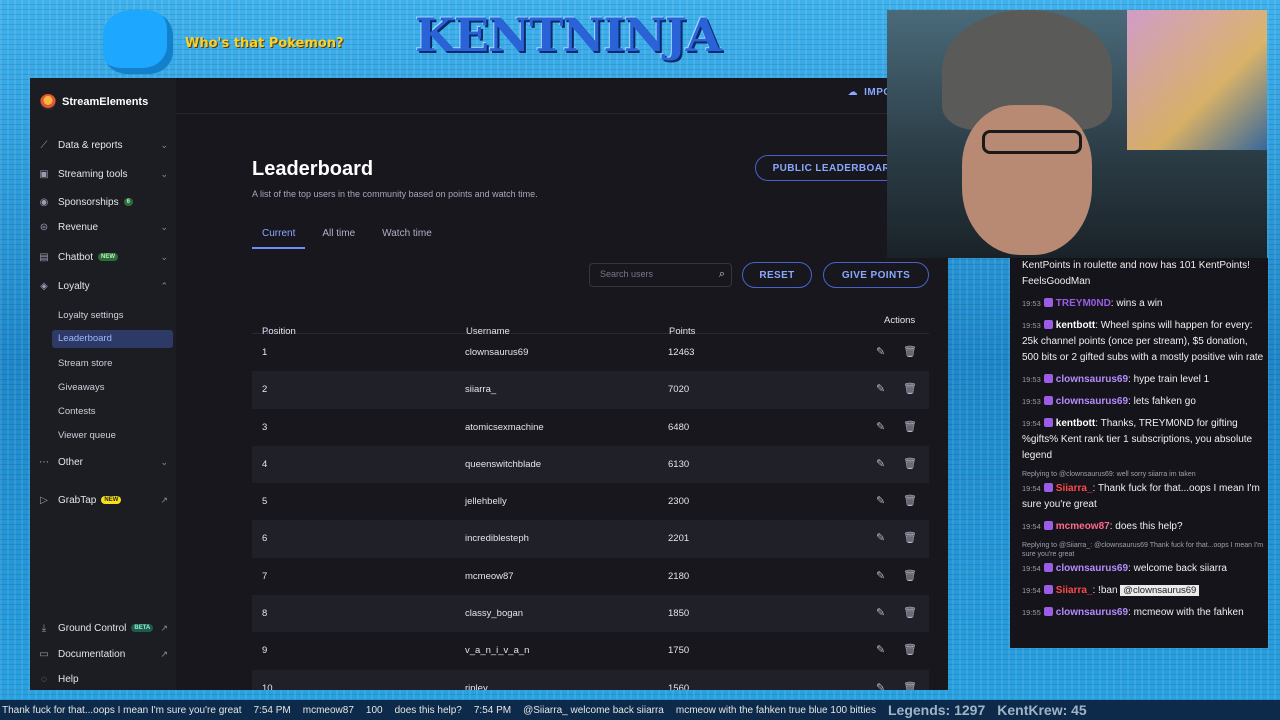 The height and width of the screenshot is (720, 1280). Describe the element at coordinates (105, 145) in the screenshot. I see `sidebar-item-data-reports: ⟋ Data & reports ⌄` at that location.